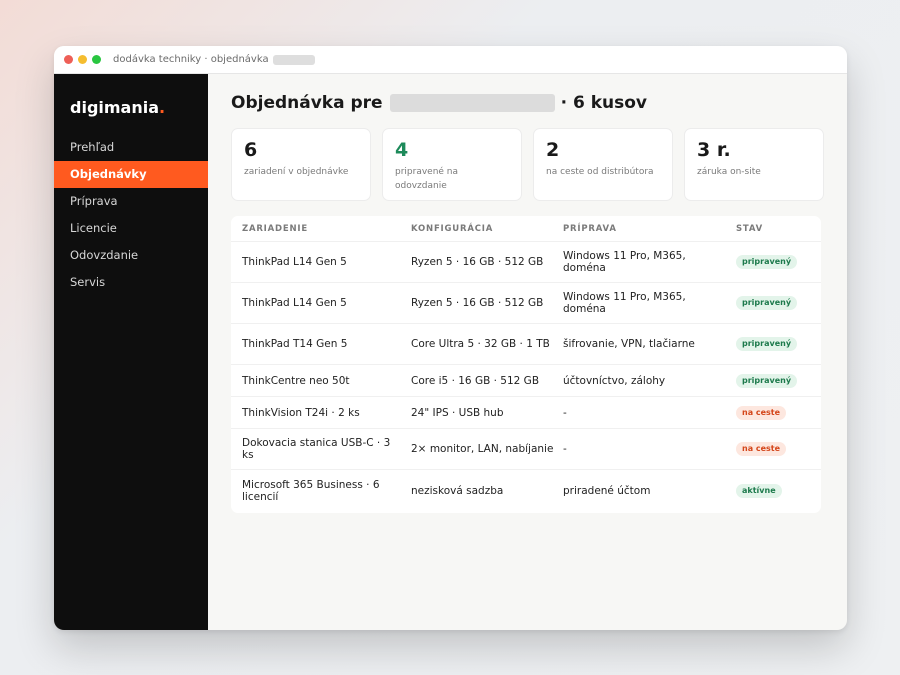 This screenshot has height=675, width=900. What do you see at coordinates (487, 229) in the screenshot?
I see `column-header-config: KONFIGURÁCIA` at bounding box center [487, 229].